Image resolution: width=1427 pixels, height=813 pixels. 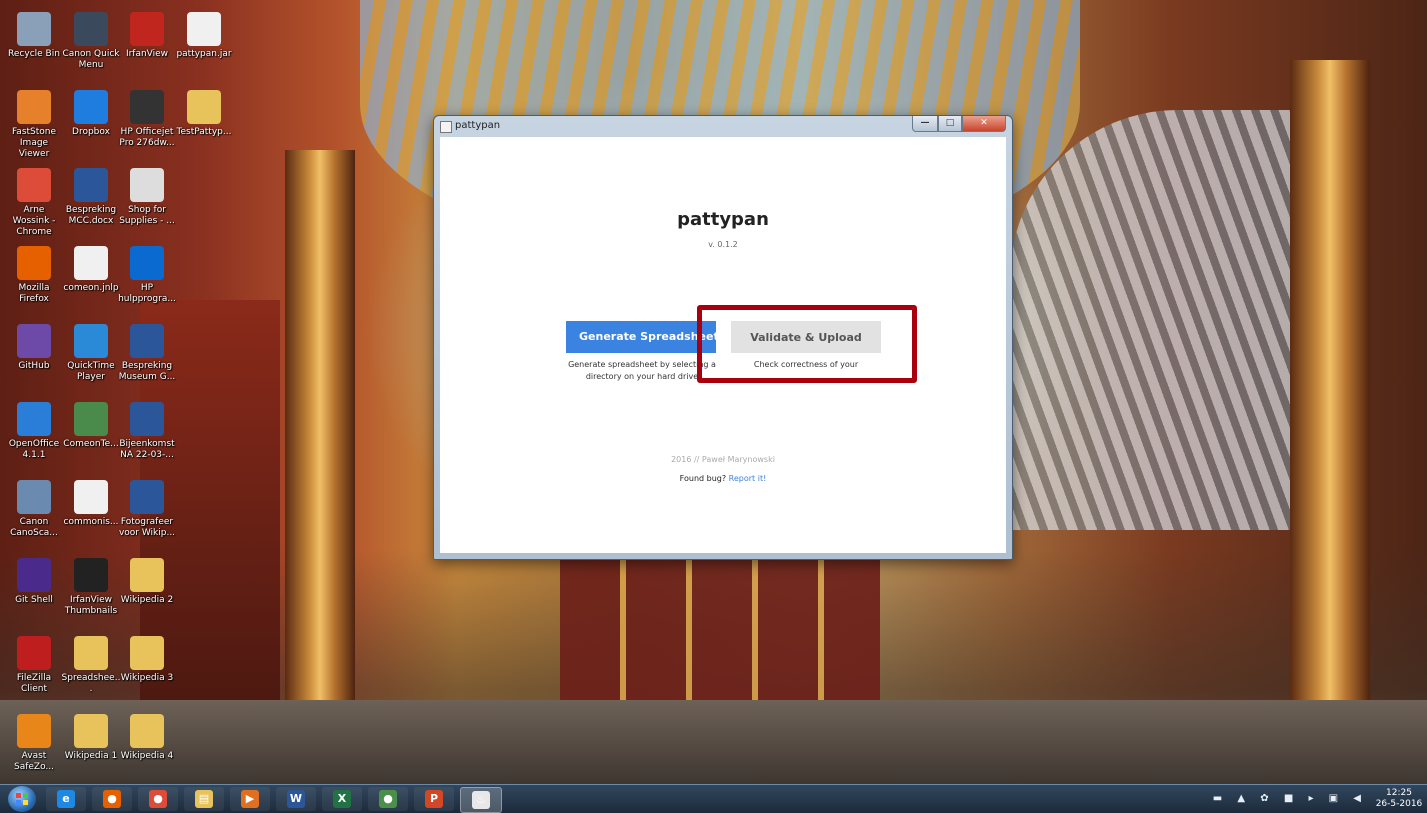 What do you see at coordinates (434, 799) in the screenshot?
I see `taskbar-item: P` at bounding box center [434, 799].